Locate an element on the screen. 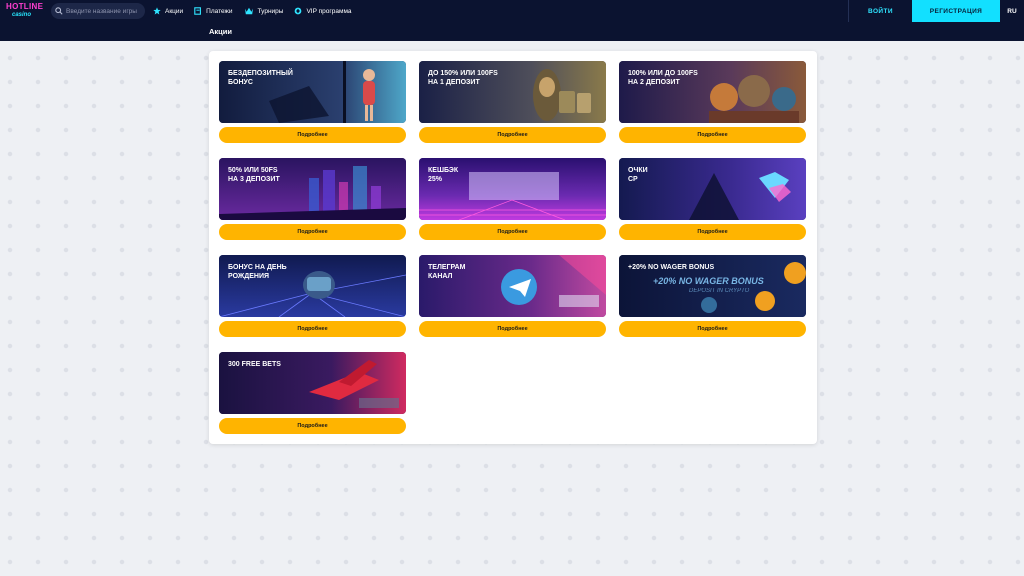  promo-title: 50% ИЛИ 50FS НА 3 ДЕПОЗИТ is located at coordinates (254, 175).